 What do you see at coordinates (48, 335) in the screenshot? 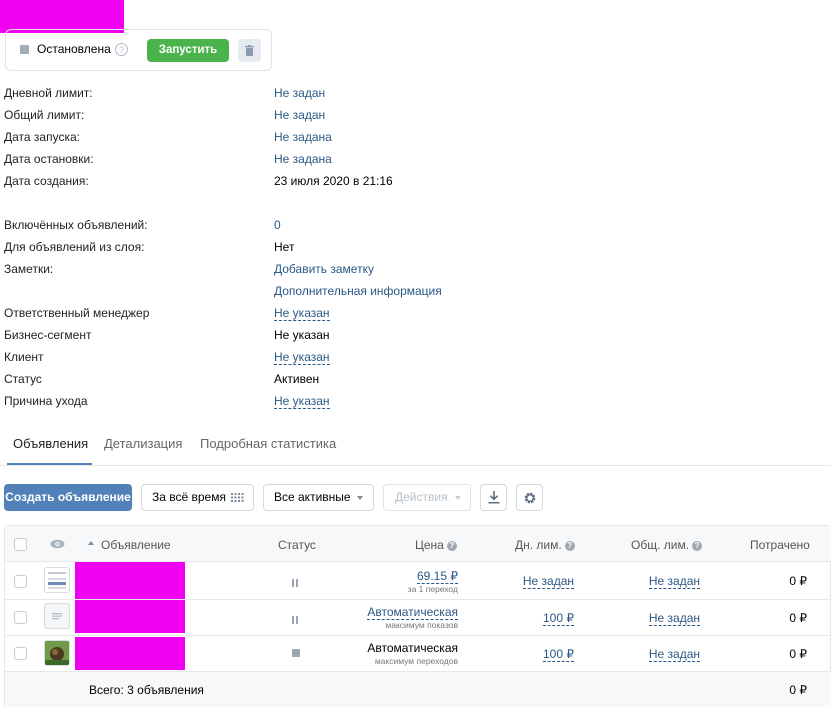
I see `info-label: Бизнес-сегмент` at bounding box center [48, 335].